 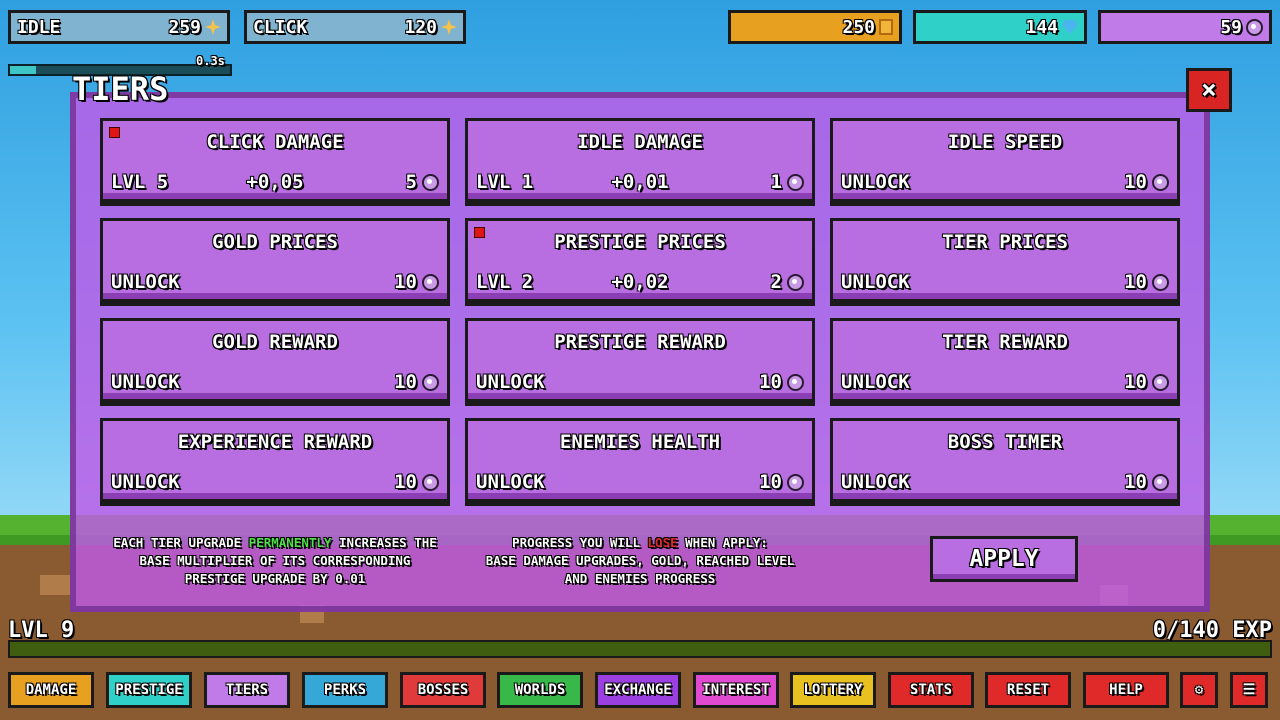 What do you see at coordinates (1005, 260) in the screenshot?
I see `tier-card: TIER PRICES UNLOCK 10` at bounding box center [1005, 260].